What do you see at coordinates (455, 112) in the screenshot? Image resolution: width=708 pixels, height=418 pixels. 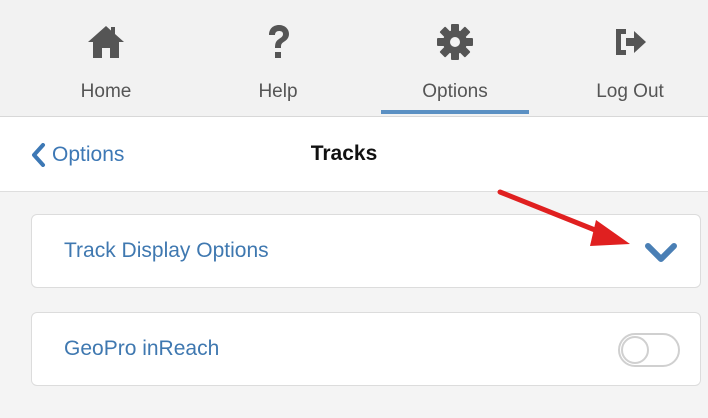 I see `active-tab-indicator` at bounding box center [455, 112].